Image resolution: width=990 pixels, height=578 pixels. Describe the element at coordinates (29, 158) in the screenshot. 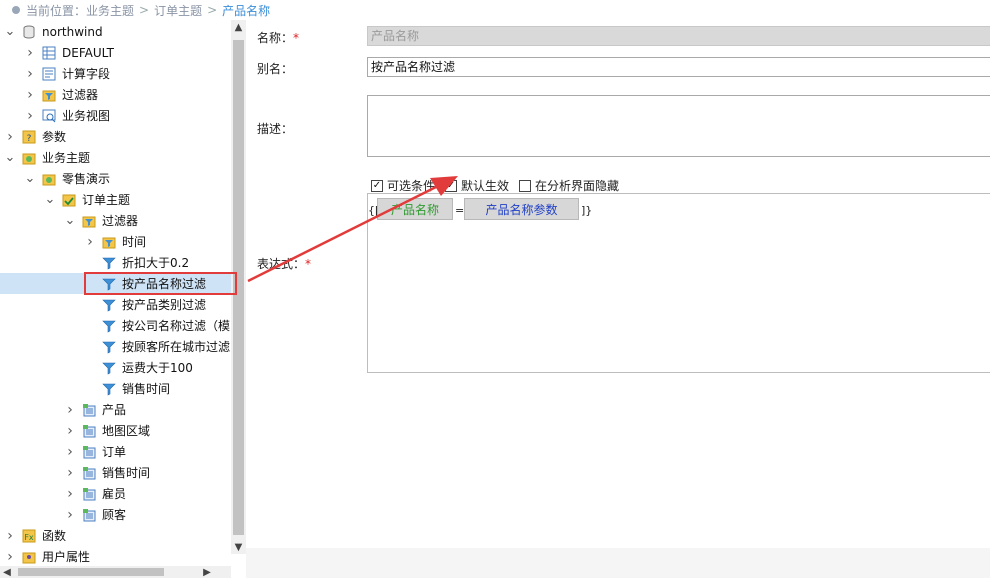

I see `topic-folder-icon` at that location.